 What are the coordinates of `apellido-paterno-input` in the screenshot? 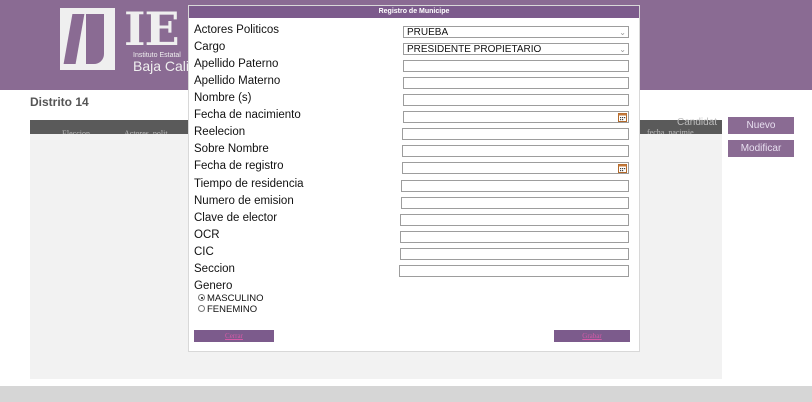 It's located at (516, 66).